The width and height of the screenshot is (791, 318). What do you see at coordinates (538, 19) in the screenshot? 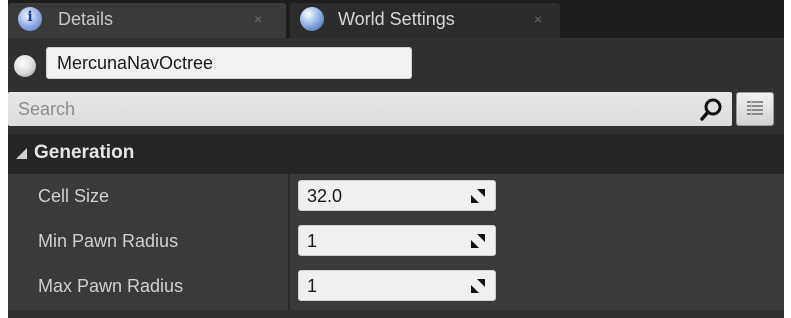
I see `tab-world-settings-close-icon: ×` at bounding box center [538, 19].